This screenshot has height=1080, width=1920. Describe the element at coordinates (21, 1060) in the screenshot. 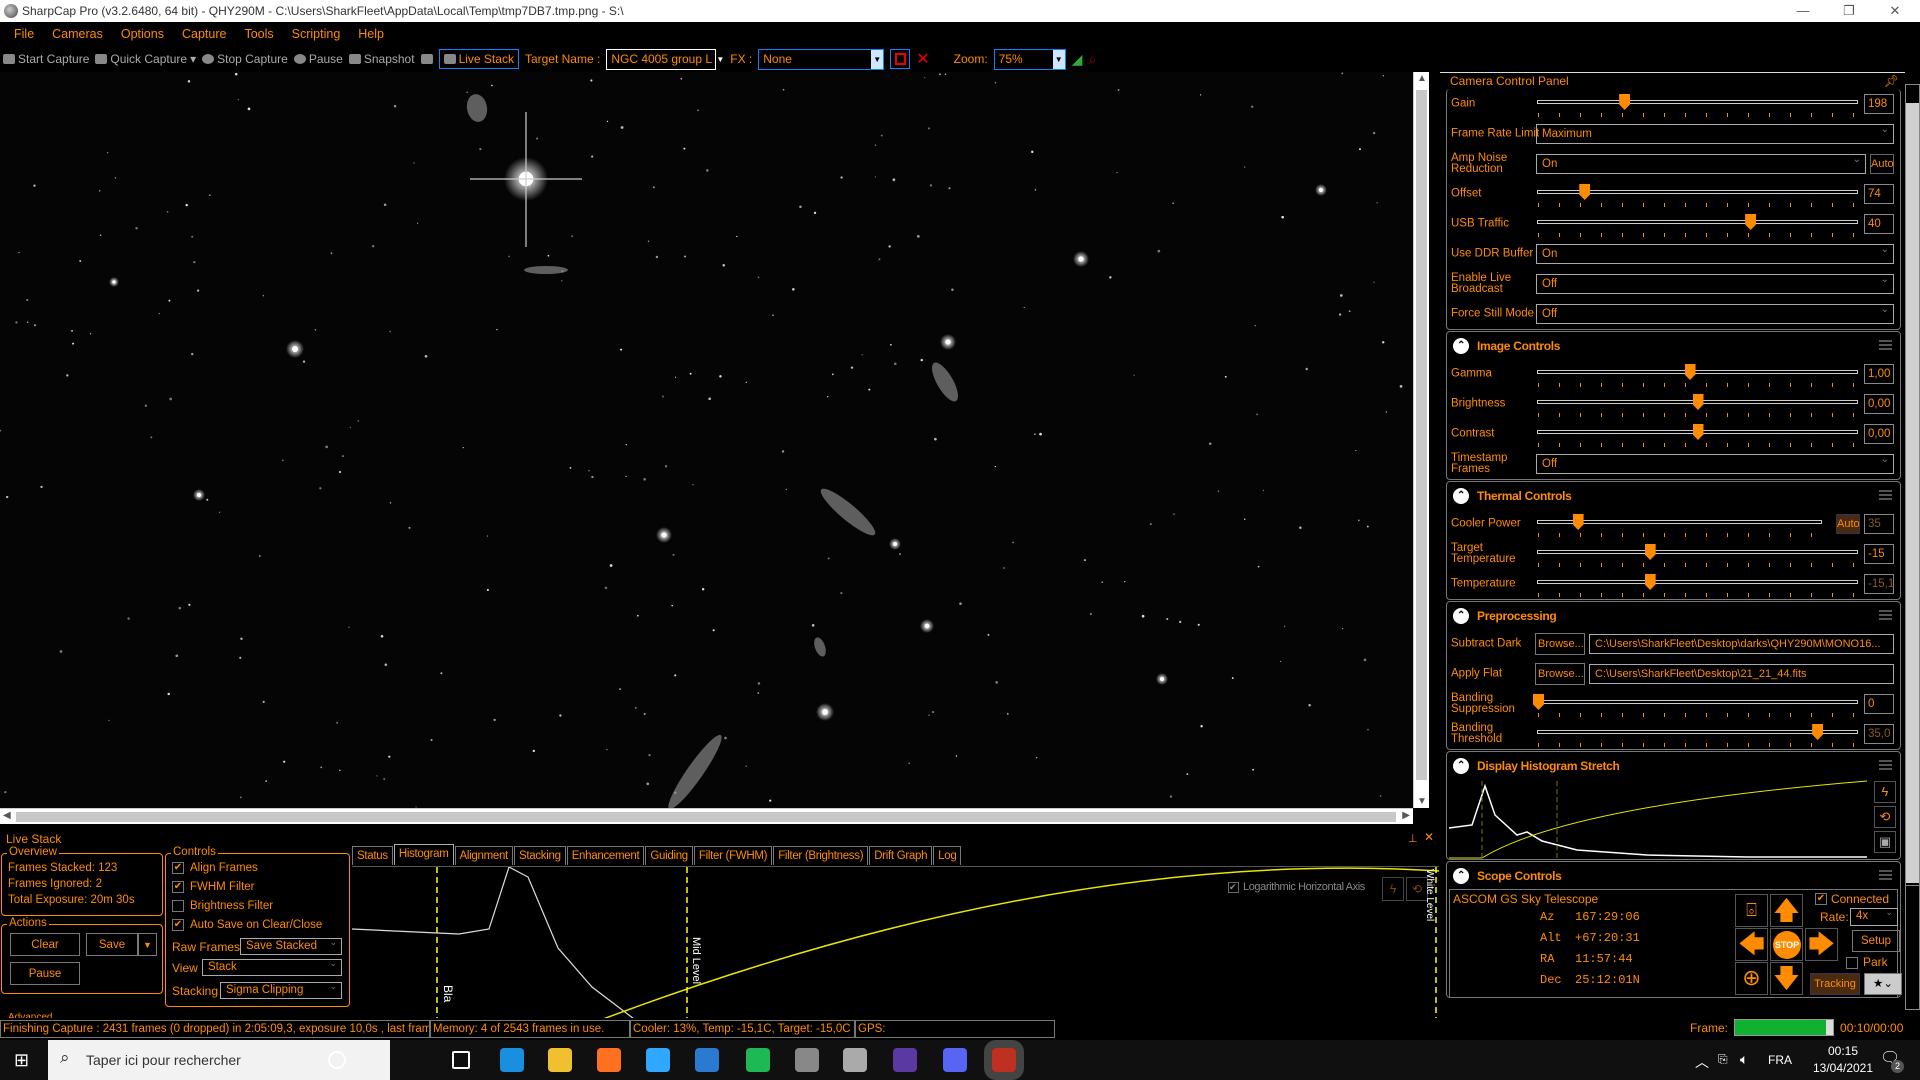

I see `windows-start-icon: ⊞` at that location.